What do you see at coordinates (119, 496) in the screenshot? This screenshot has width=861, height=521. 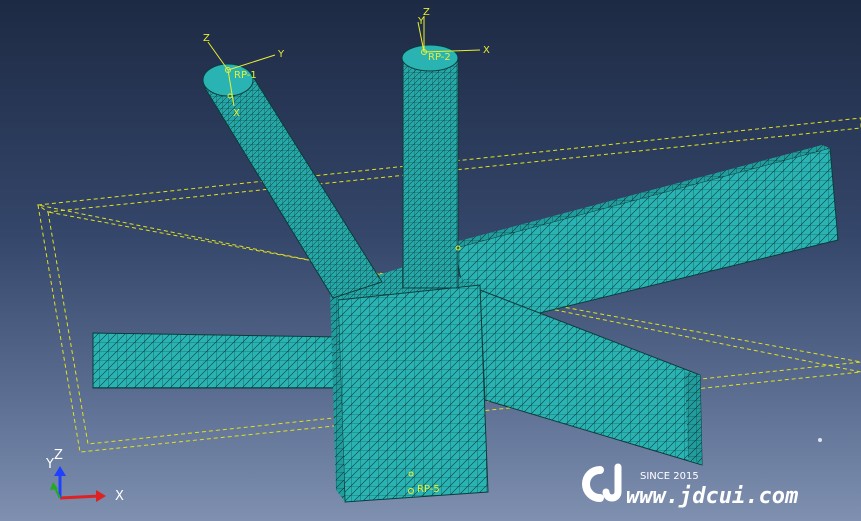 I see `triad-x-label: X` at bounding box center [119, 496].